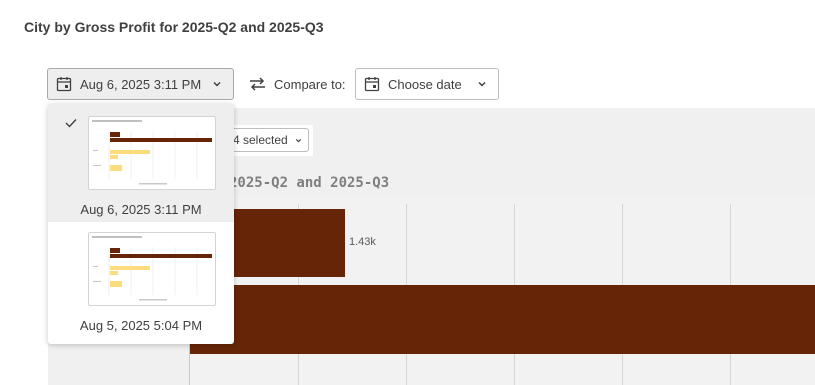 The width and height of the screenshot is (815, 385). I want to click on compare-to-label: Compare to:, so click(310, 84).